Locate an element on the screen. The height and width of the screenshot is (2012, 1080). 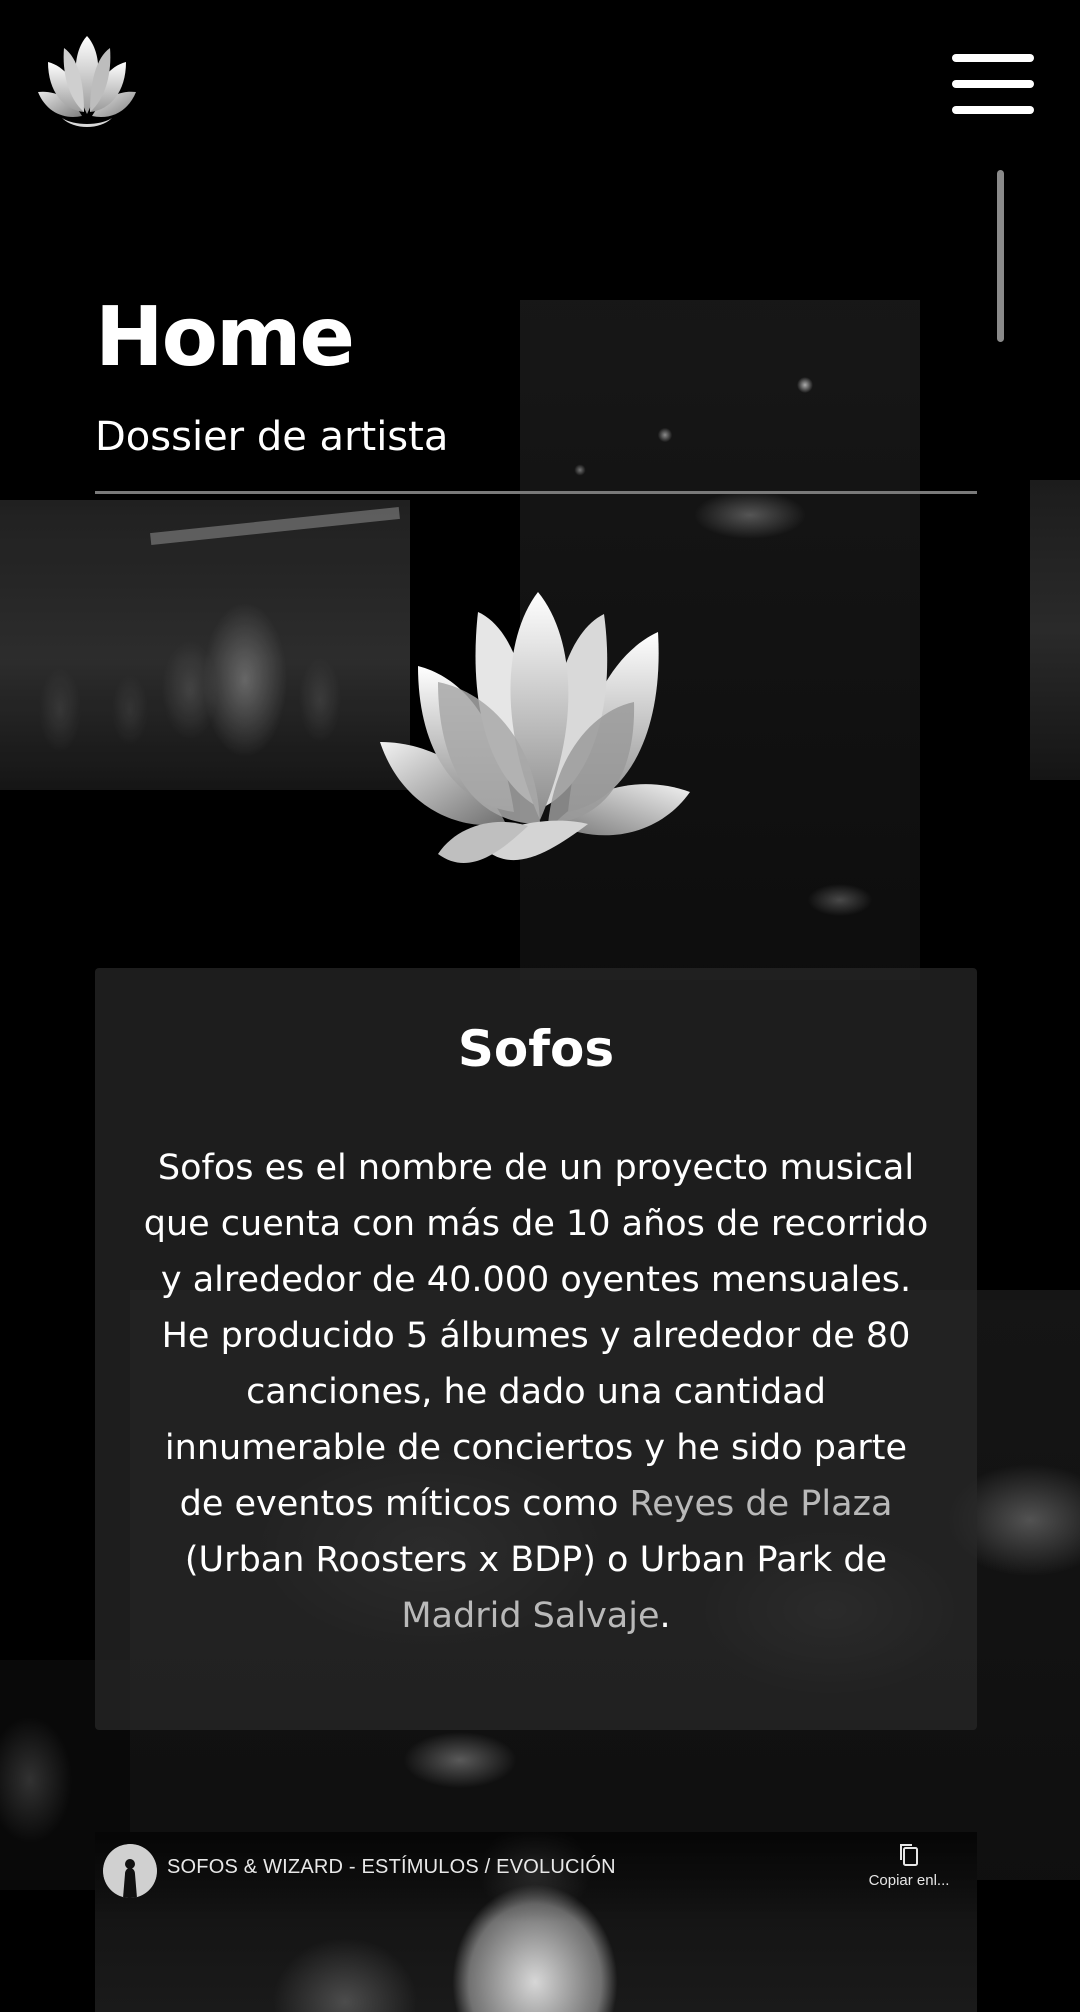
copy-icon is located at coordinates (909, 1855).